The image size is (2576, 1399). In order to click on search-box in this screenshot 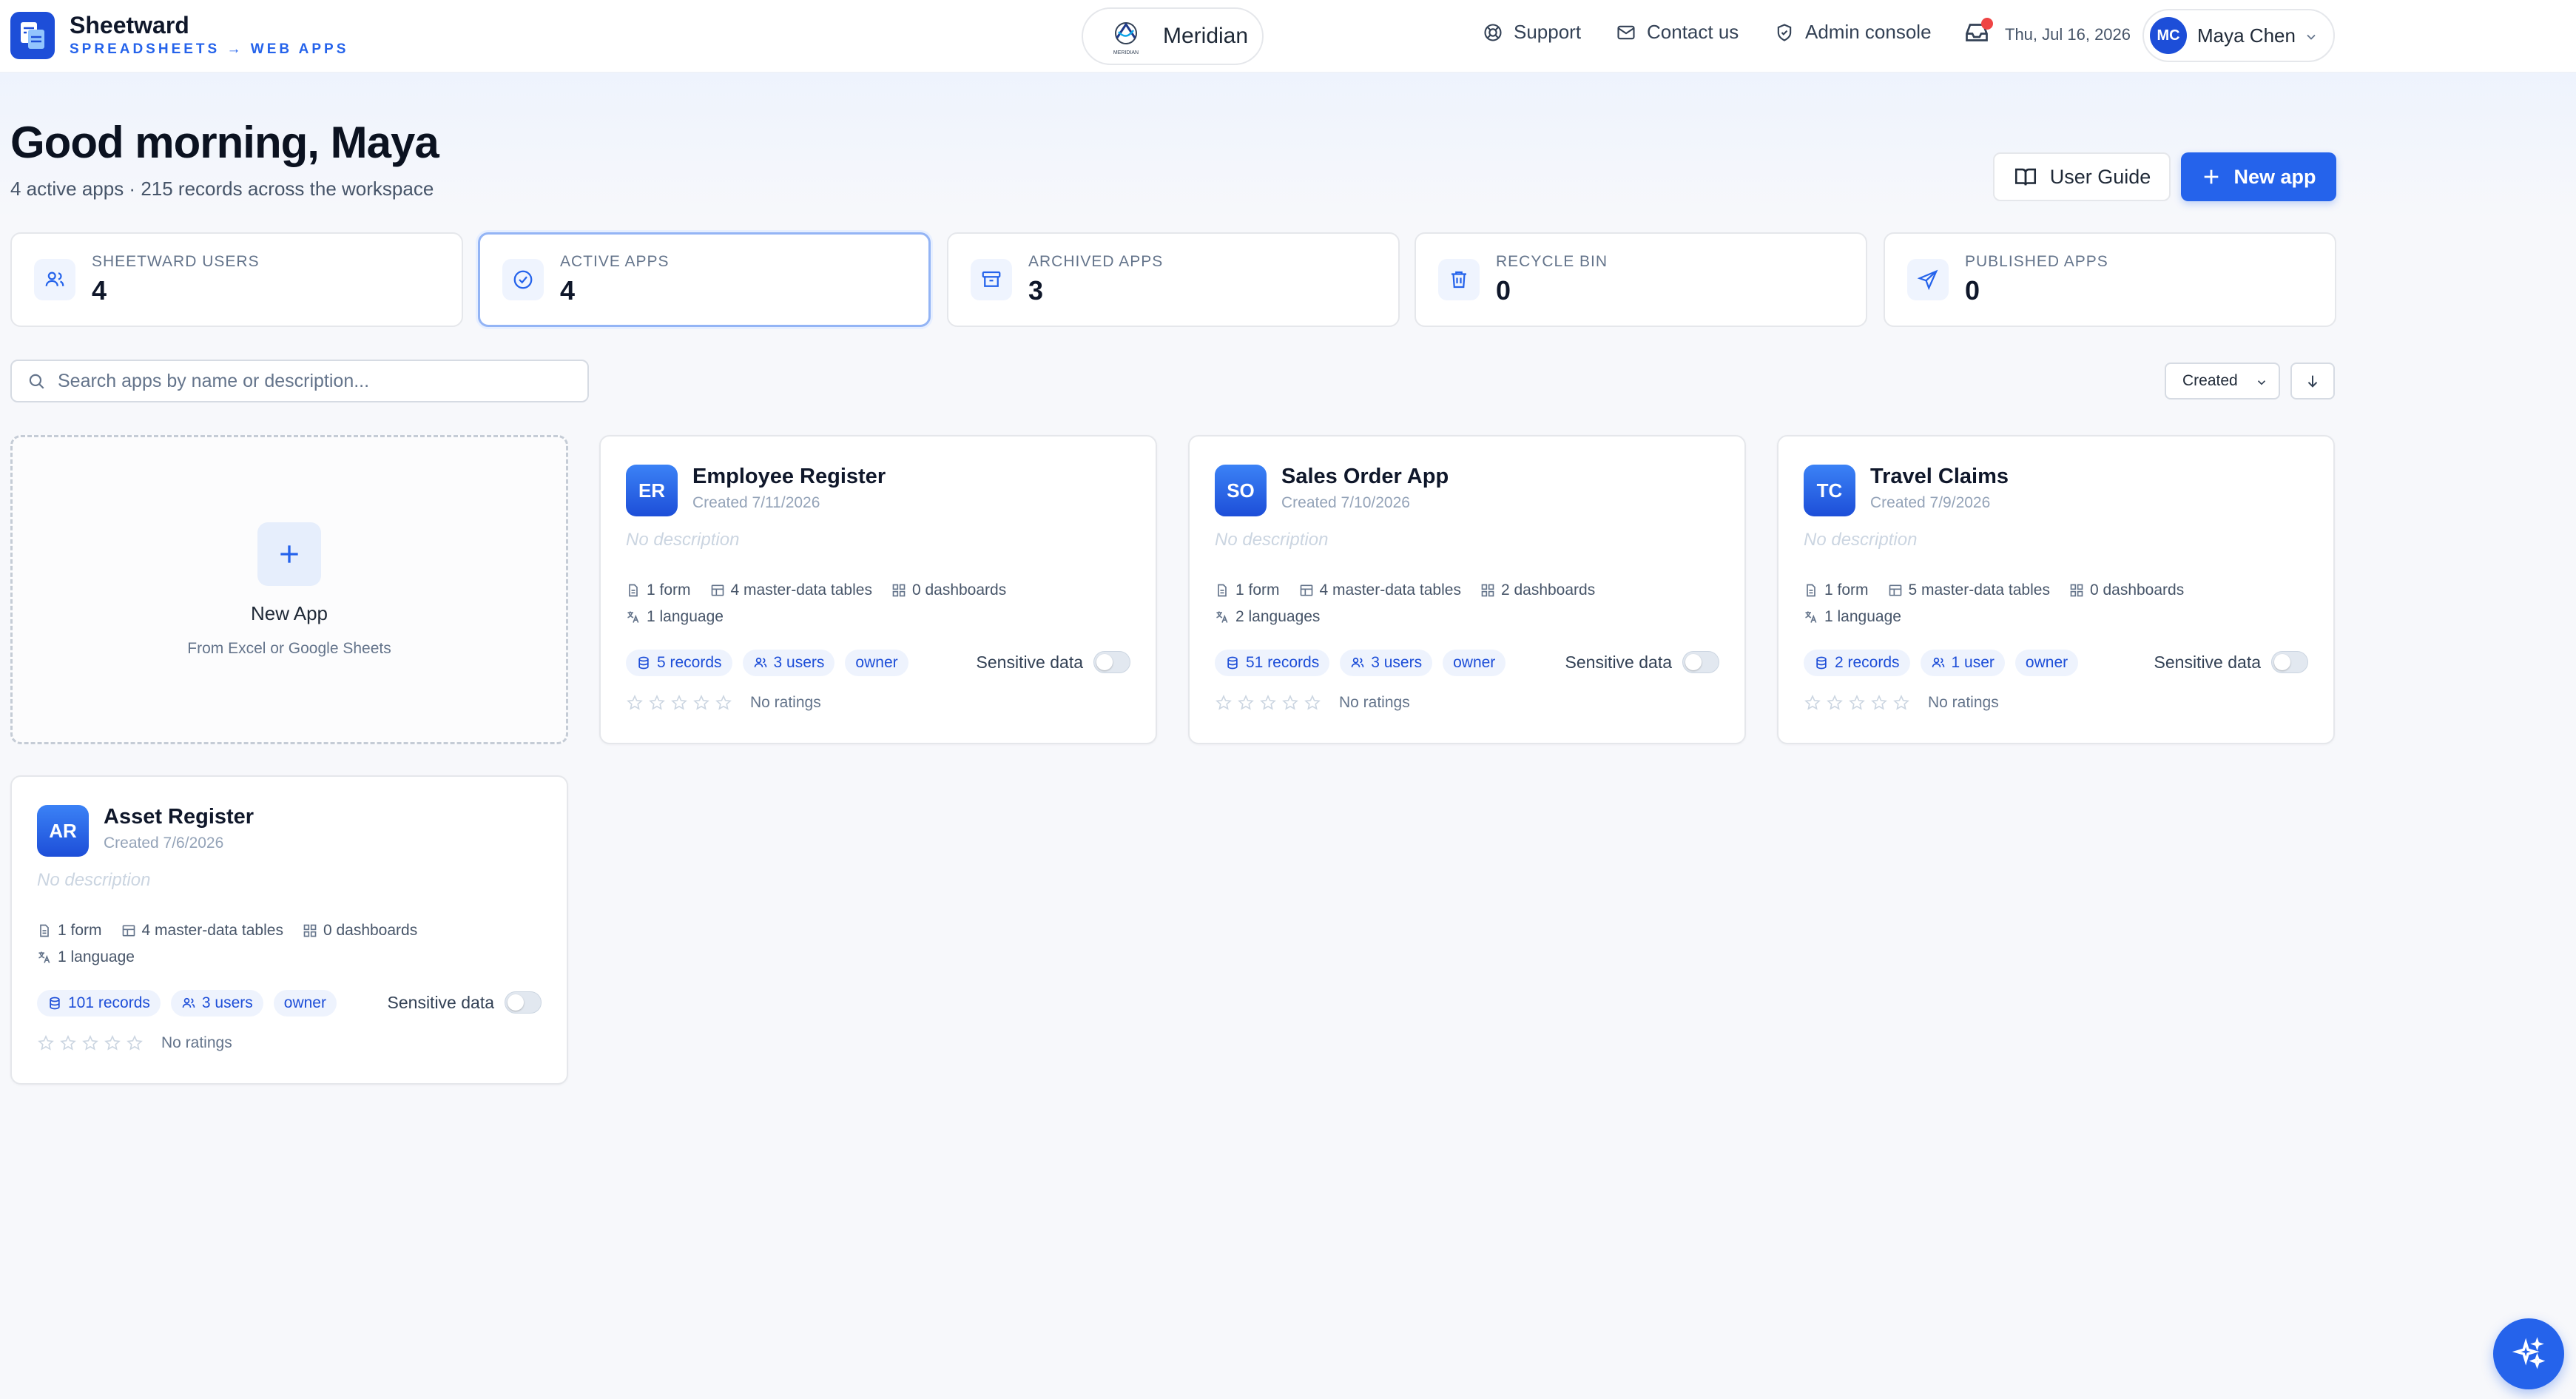, I will do `click(299, 381)`.